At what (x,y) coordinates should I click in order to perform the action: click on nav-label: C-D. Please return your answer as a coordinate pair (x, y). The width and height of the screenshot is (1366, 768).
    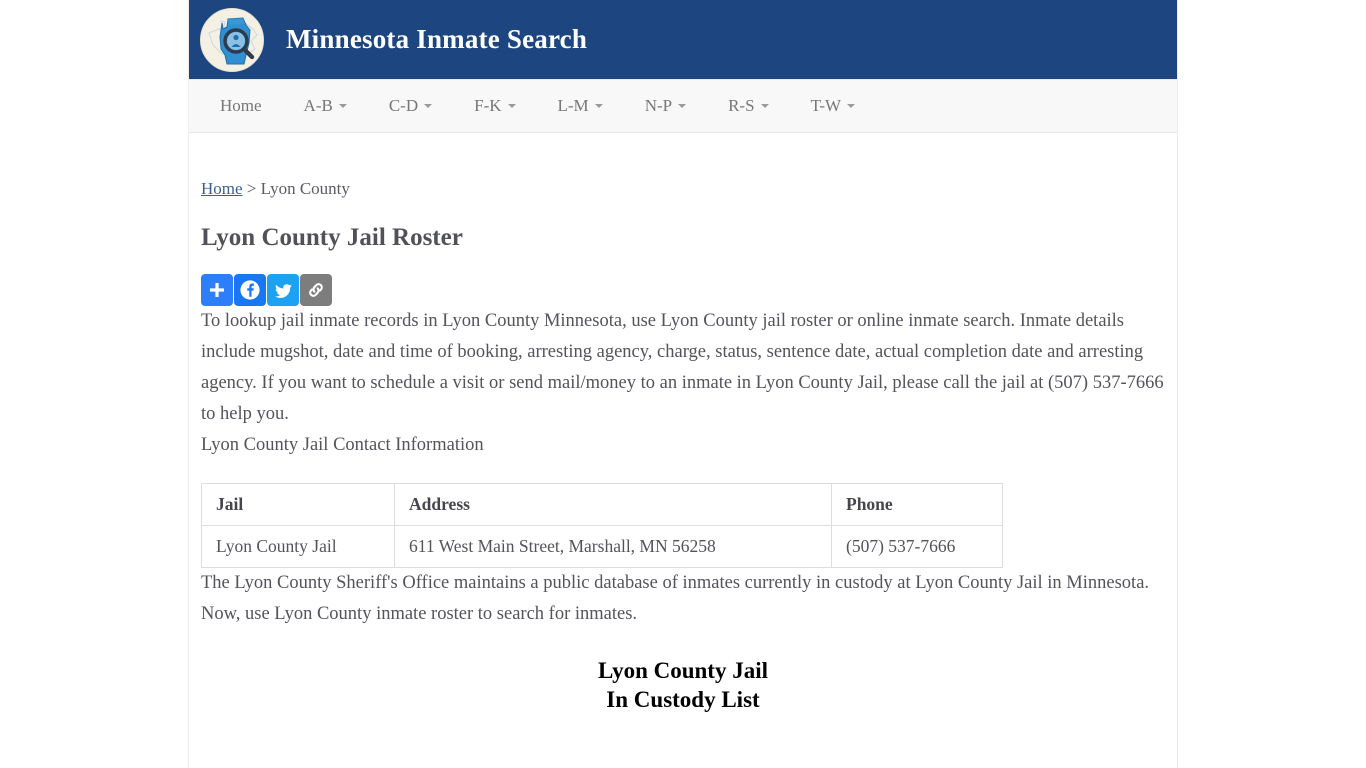
    Looking at the image, I should click on (403, 105).